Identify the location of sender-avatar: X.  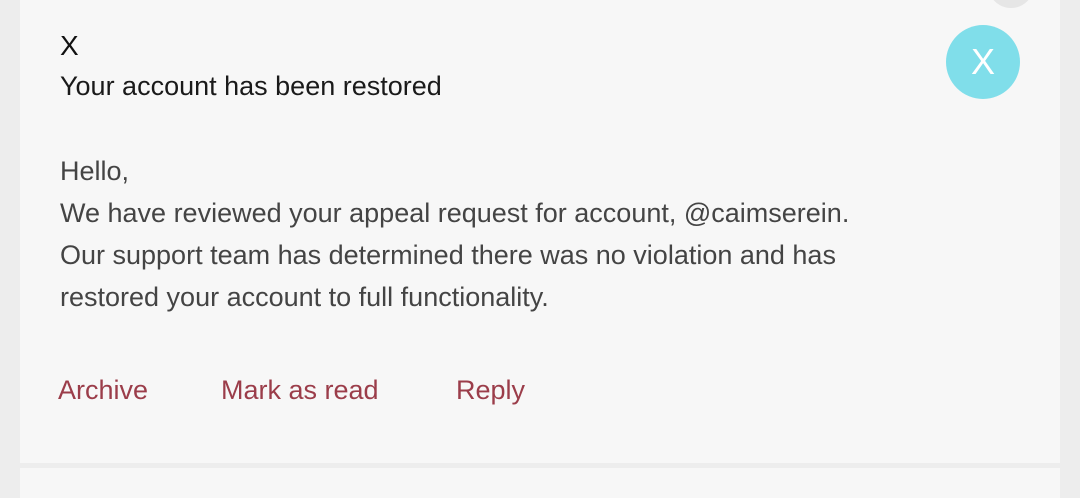
(983, 62).